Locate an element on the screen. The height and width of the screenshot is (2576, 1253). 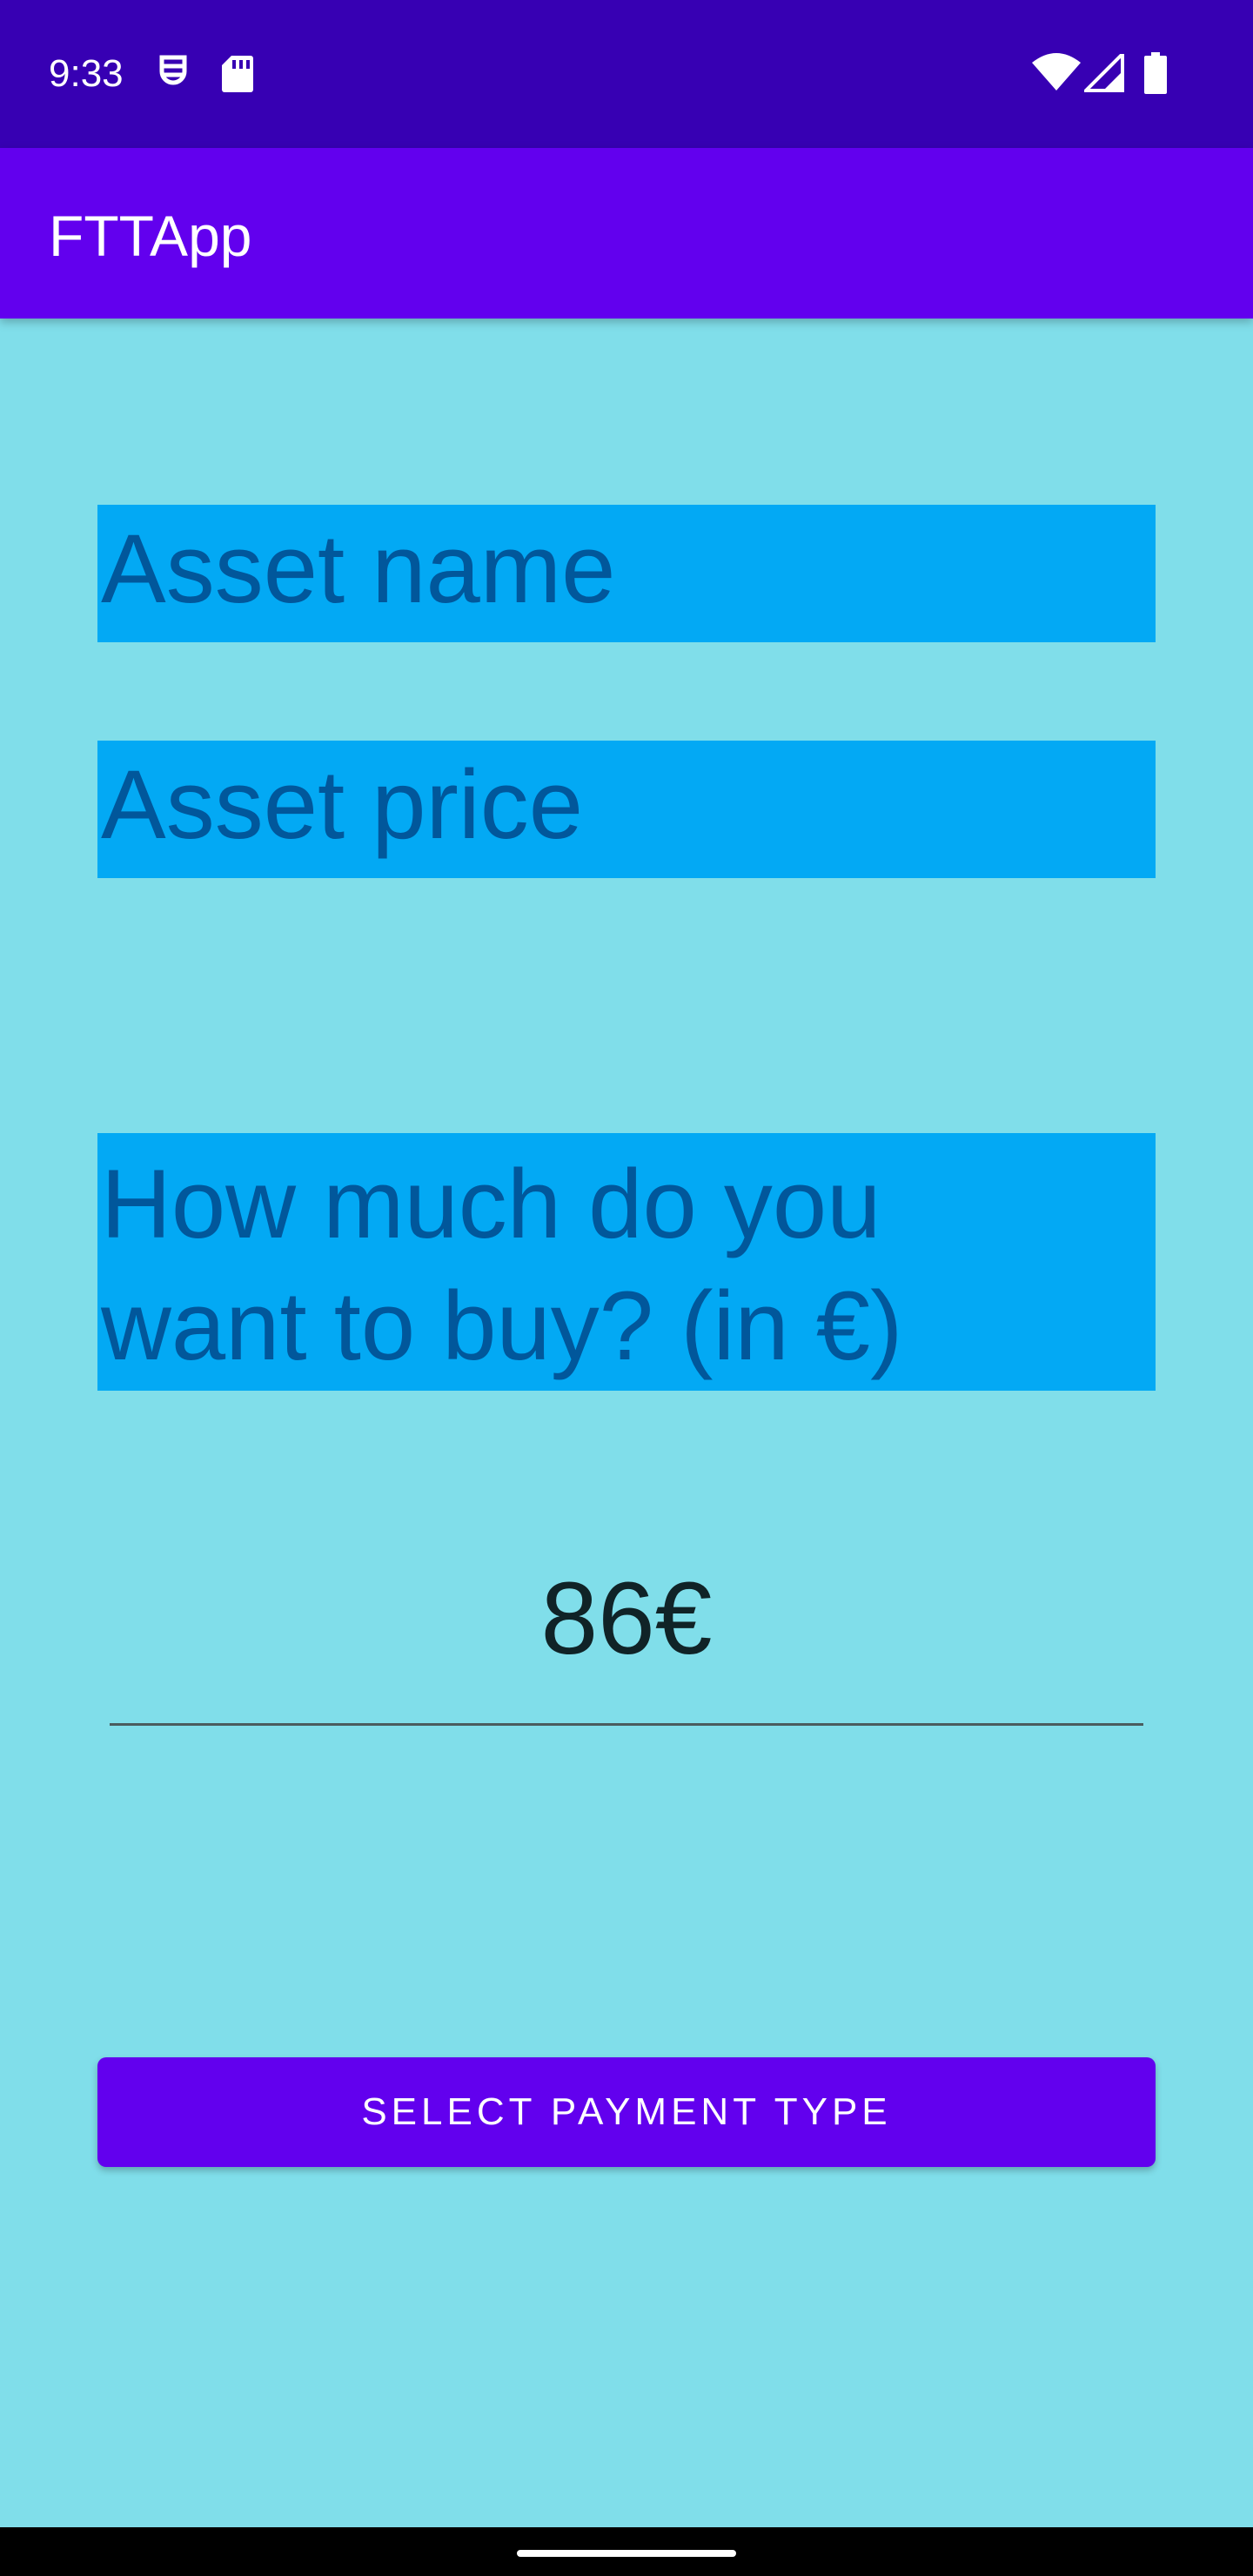
app-title: FTTApp is located at coordinates (150, 236).